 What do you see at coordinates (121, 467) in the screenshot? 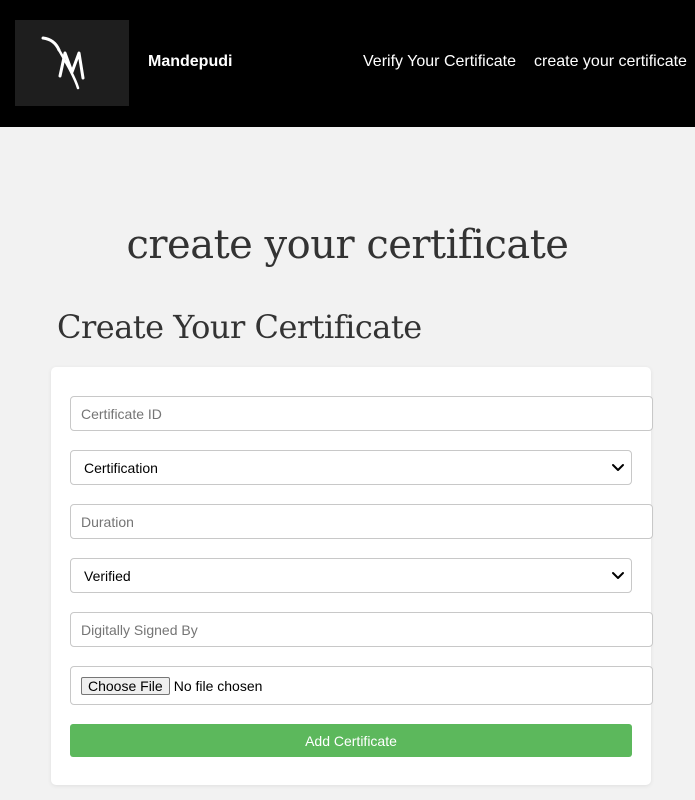
I see `certification-select-value: Certification` at bounding box center [121, 467].